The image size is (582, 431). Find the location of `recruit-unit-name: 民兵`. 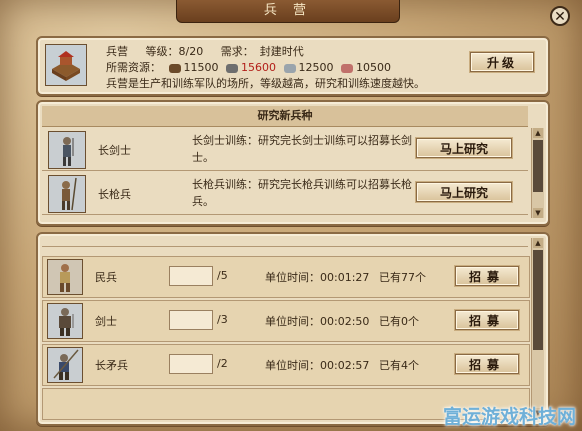

recruit-unit-name: 民兵 is located at coordinates (106, 277).